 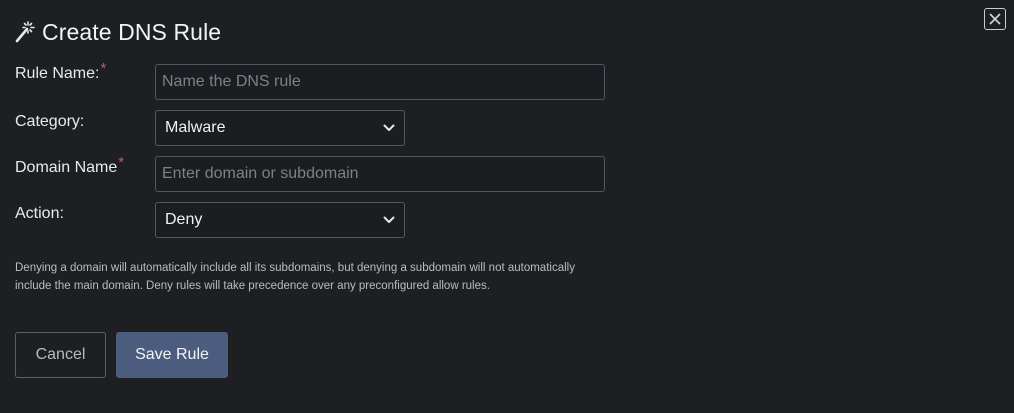 I want to click on action-select: Deny, so click(x=280, y=220).